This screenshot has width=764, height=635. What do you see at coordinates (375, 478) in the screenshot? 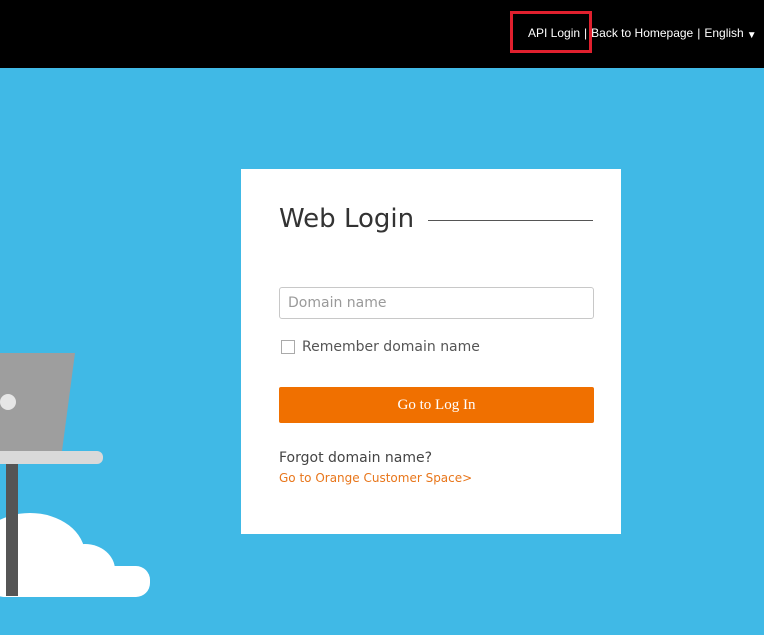
I see `customer-space-link: Go to Orange Customer Space>` at bounding box center [375, 478].